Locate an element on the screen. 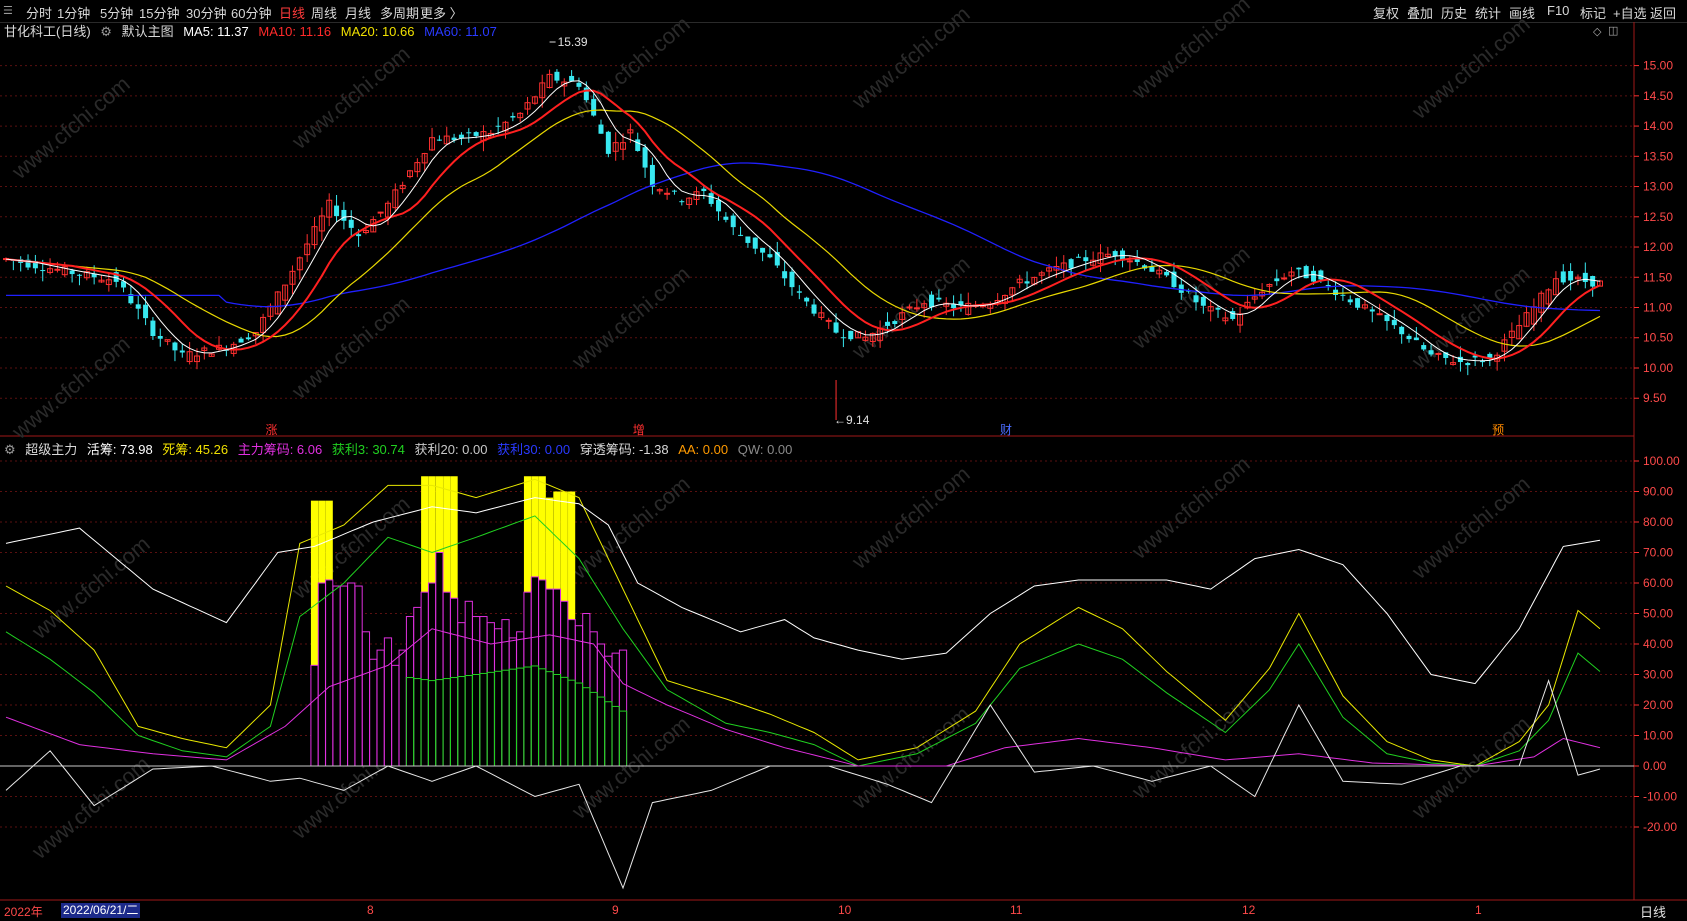 The height and width of the screenshot is (921, 1687). y-tick-label: 10.50 is located at coordinates (1658, 338).